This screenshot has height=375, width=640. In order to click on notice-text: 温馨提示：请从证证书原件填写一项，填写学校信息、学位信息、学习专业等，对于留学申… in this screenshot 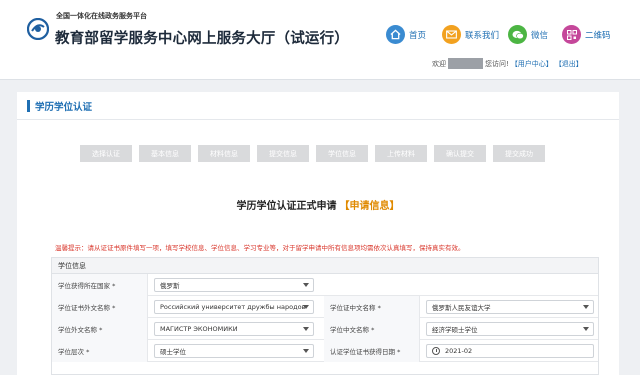, I will do `click(260, 248)`.